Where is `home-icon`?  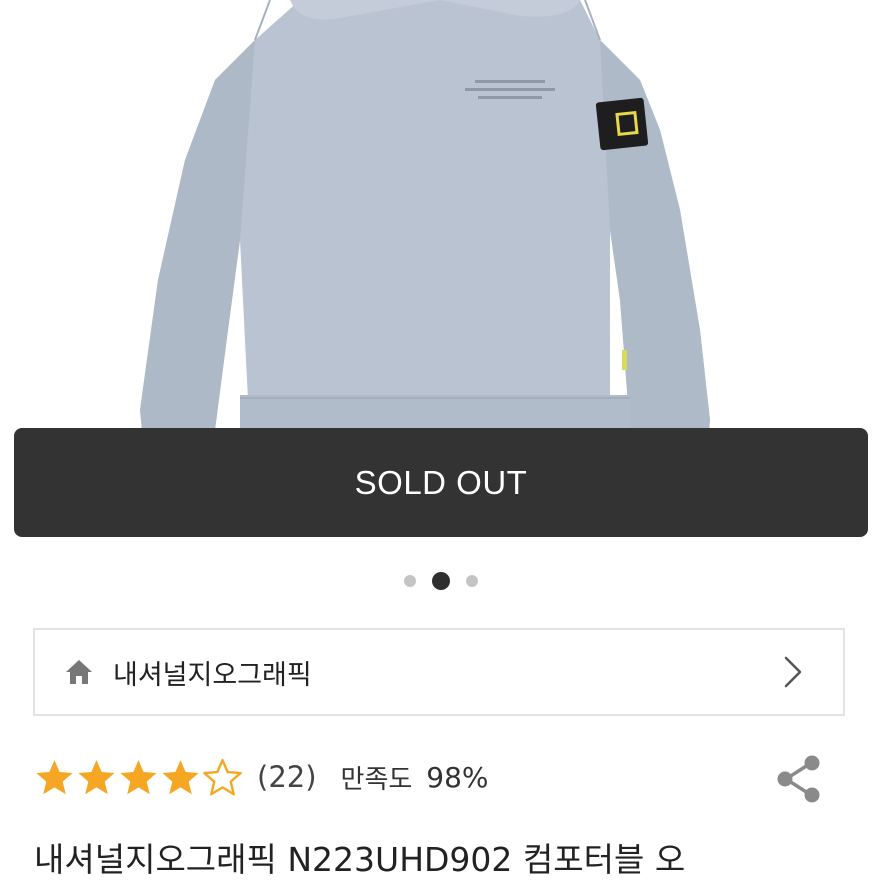 home-icon is located at coordinates (80, 672).